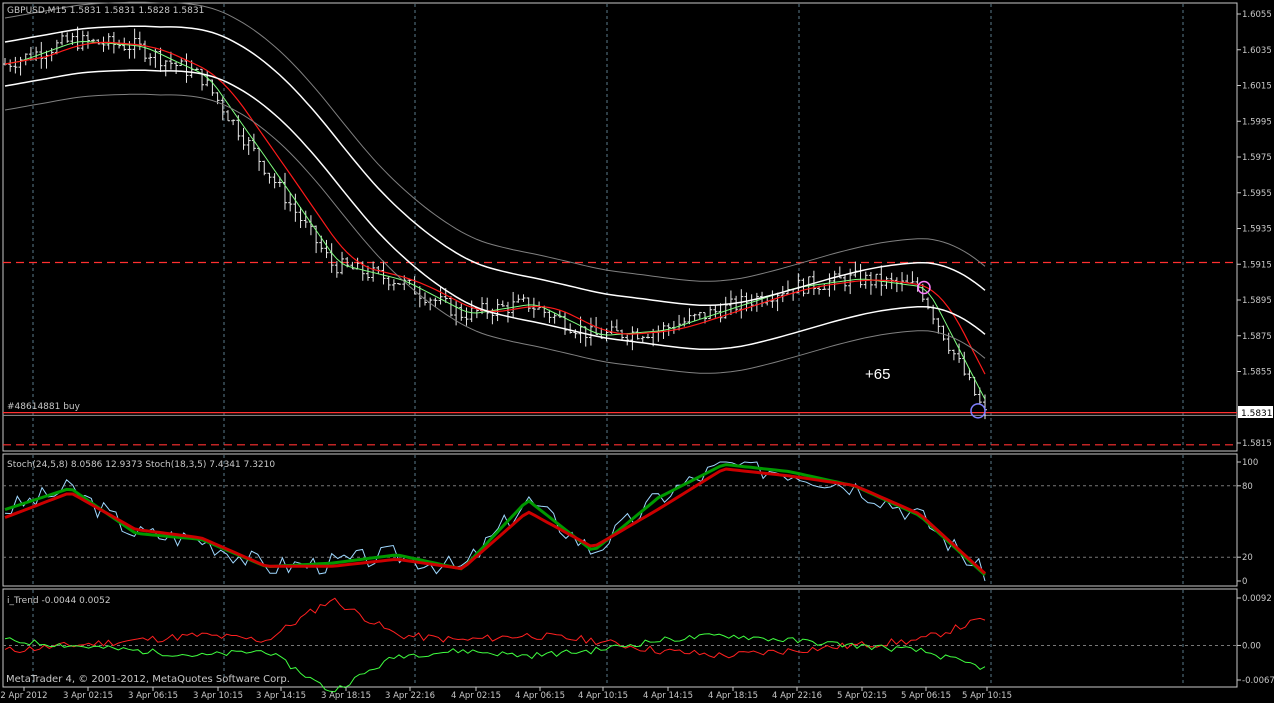  What do you see at coordinates (23, 696) in the screenshot?
I see `time-tick-label: 2 Apr 2012` at bounding box center [23, 696].